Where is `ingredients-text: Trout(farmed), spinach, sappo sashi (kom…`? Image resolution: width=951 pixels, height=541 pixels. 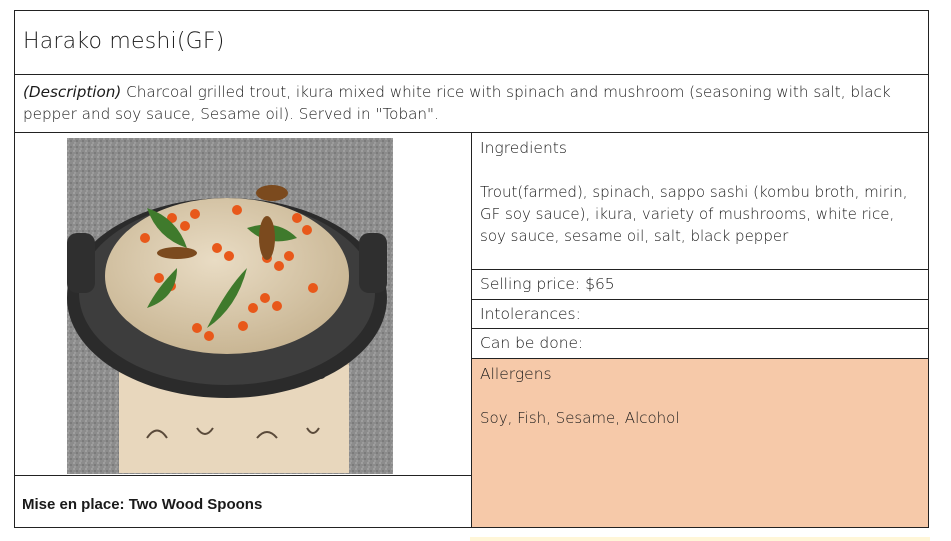
ingredients-text: Trout(farmed), spinach, sappo sashi (kom… is located at coordinates (694, 214).